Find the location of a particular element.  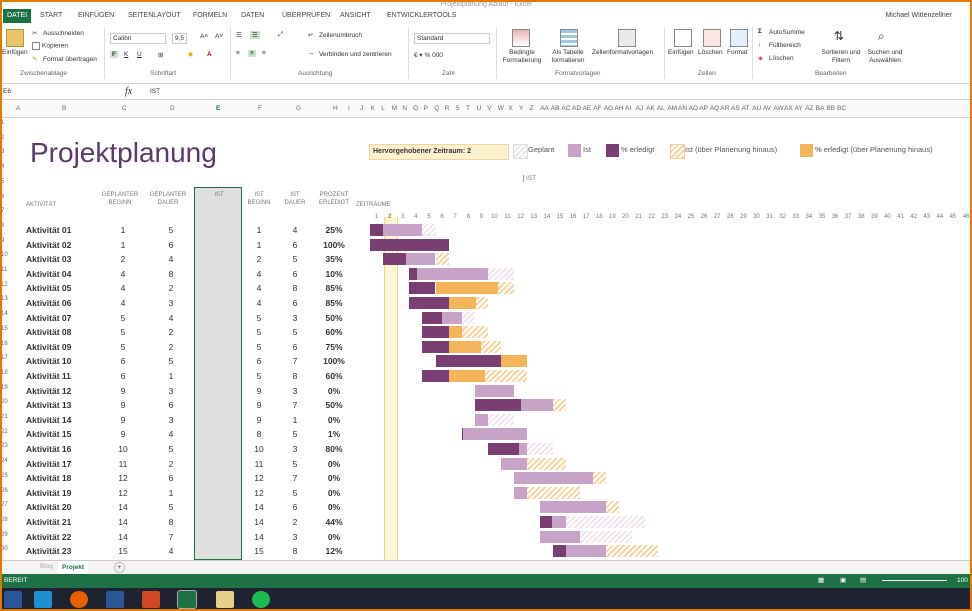

column-header-ai: AI is located at coordinates (628, 108).